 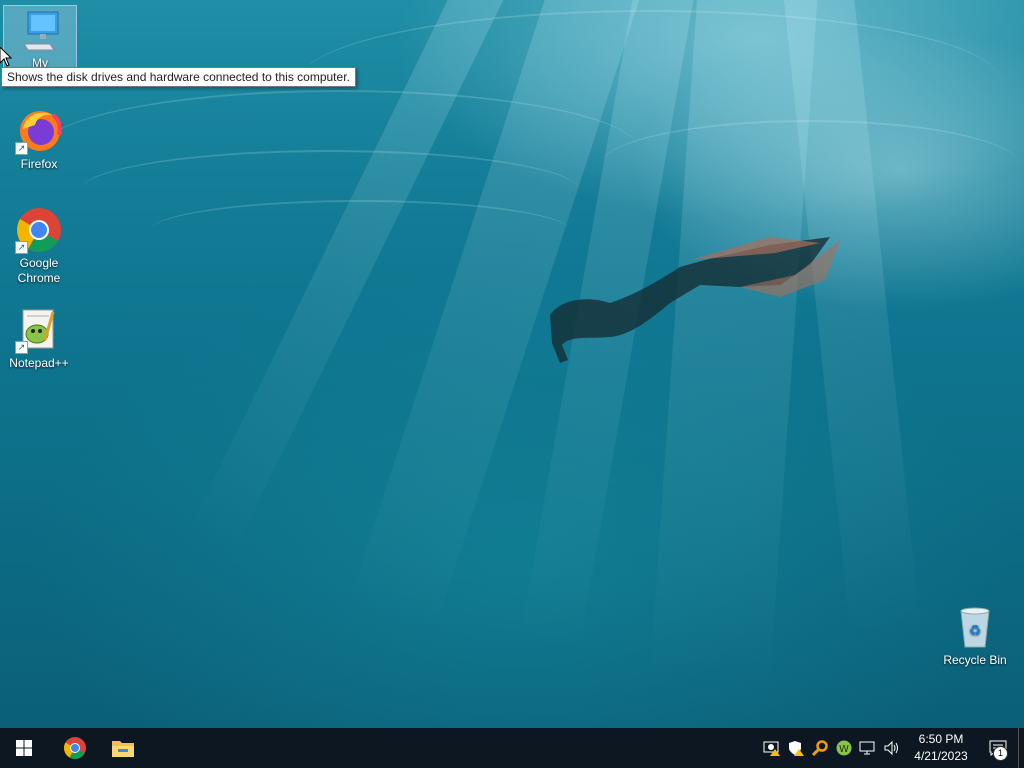 What do you see at coordinates (975, 660) in the screenshot?
I see `desktop-icon-label: Recycle Bin` at bounding box center [975, 660].